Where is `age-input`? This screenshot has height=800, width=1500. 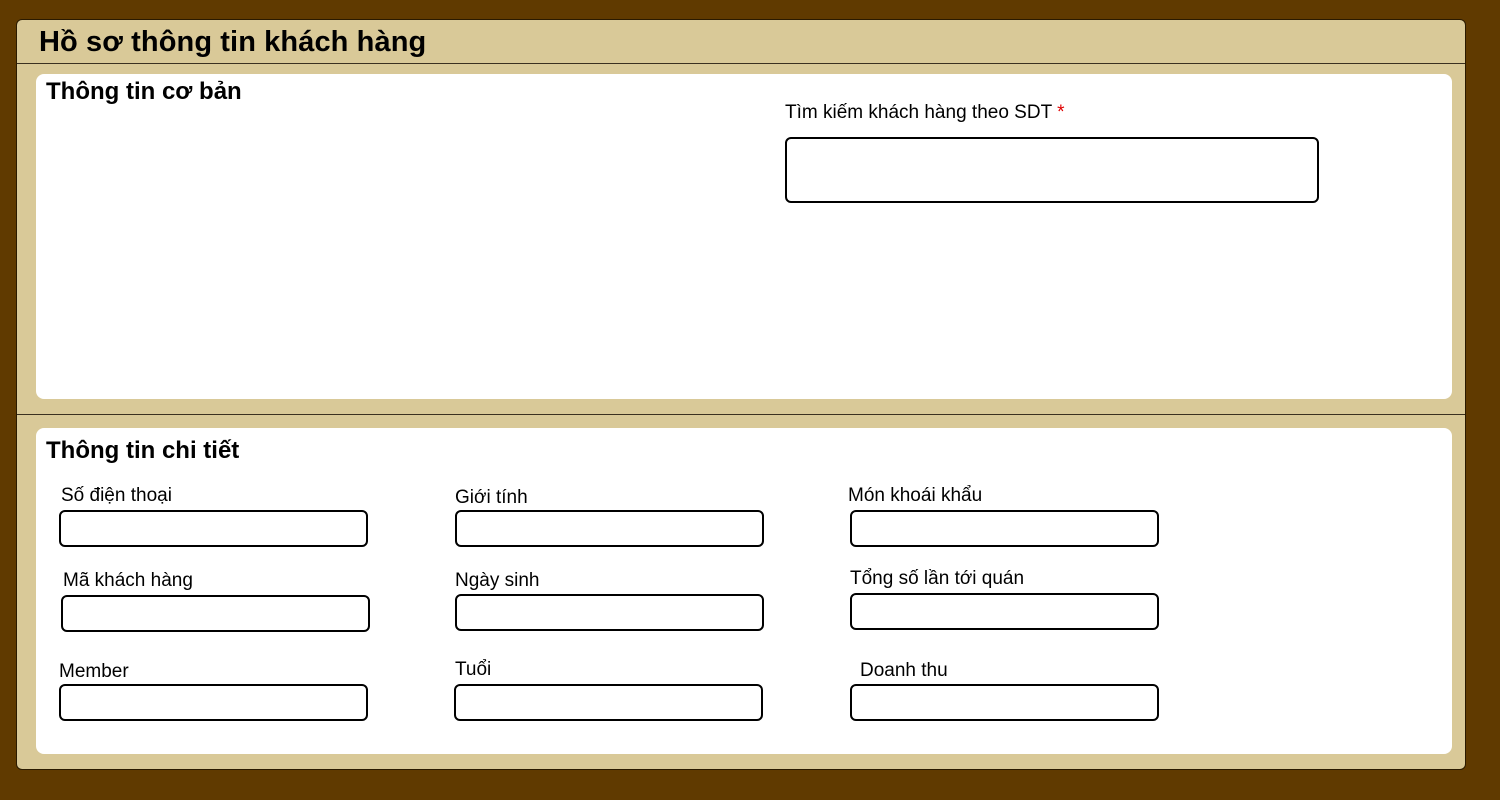
age-input is located at coordinates (608, 702).